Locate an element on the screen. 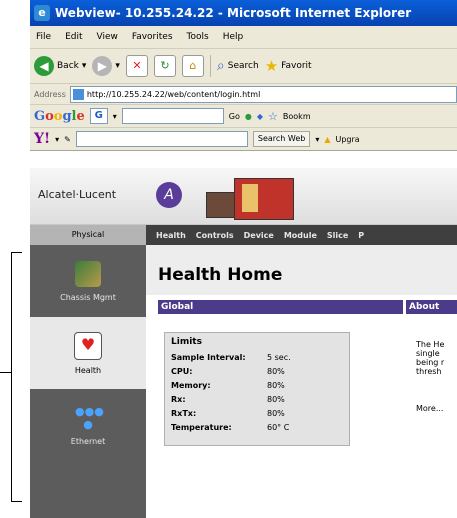 This screenshot has height=518, width=457. ie-icon: e is located at coordinates (42, 13).